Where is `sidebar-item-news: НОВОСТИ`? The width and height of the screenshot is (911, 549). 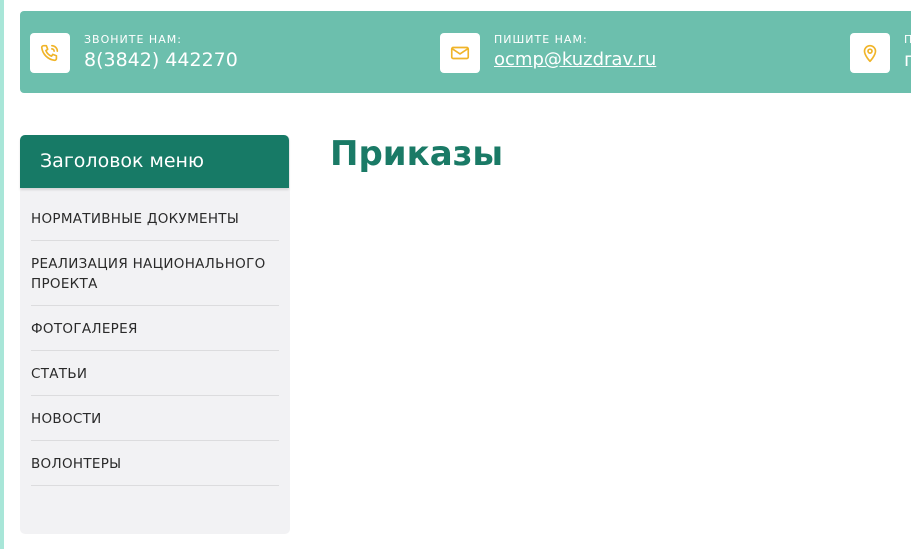
sidebar-item-news: НОВОСТИ is located at coordinates (155, 425).